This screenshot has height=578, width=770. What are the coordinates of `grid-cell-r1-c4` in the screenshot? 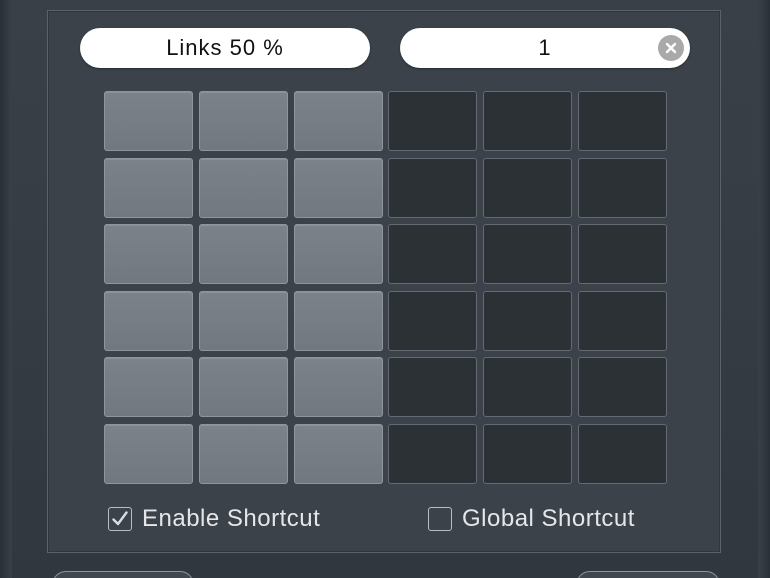 It's located at (432, 121).